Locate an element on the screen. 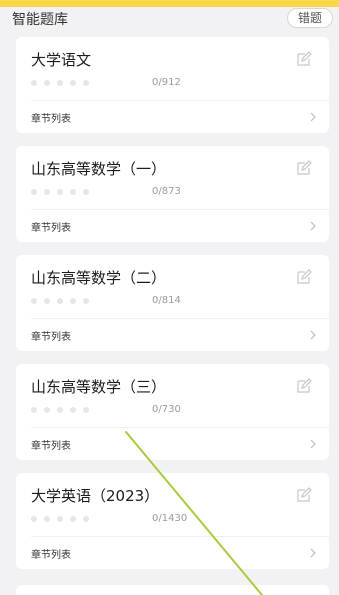  subject-title: 山东高等数学（一） is located at coordinates (99, 169).